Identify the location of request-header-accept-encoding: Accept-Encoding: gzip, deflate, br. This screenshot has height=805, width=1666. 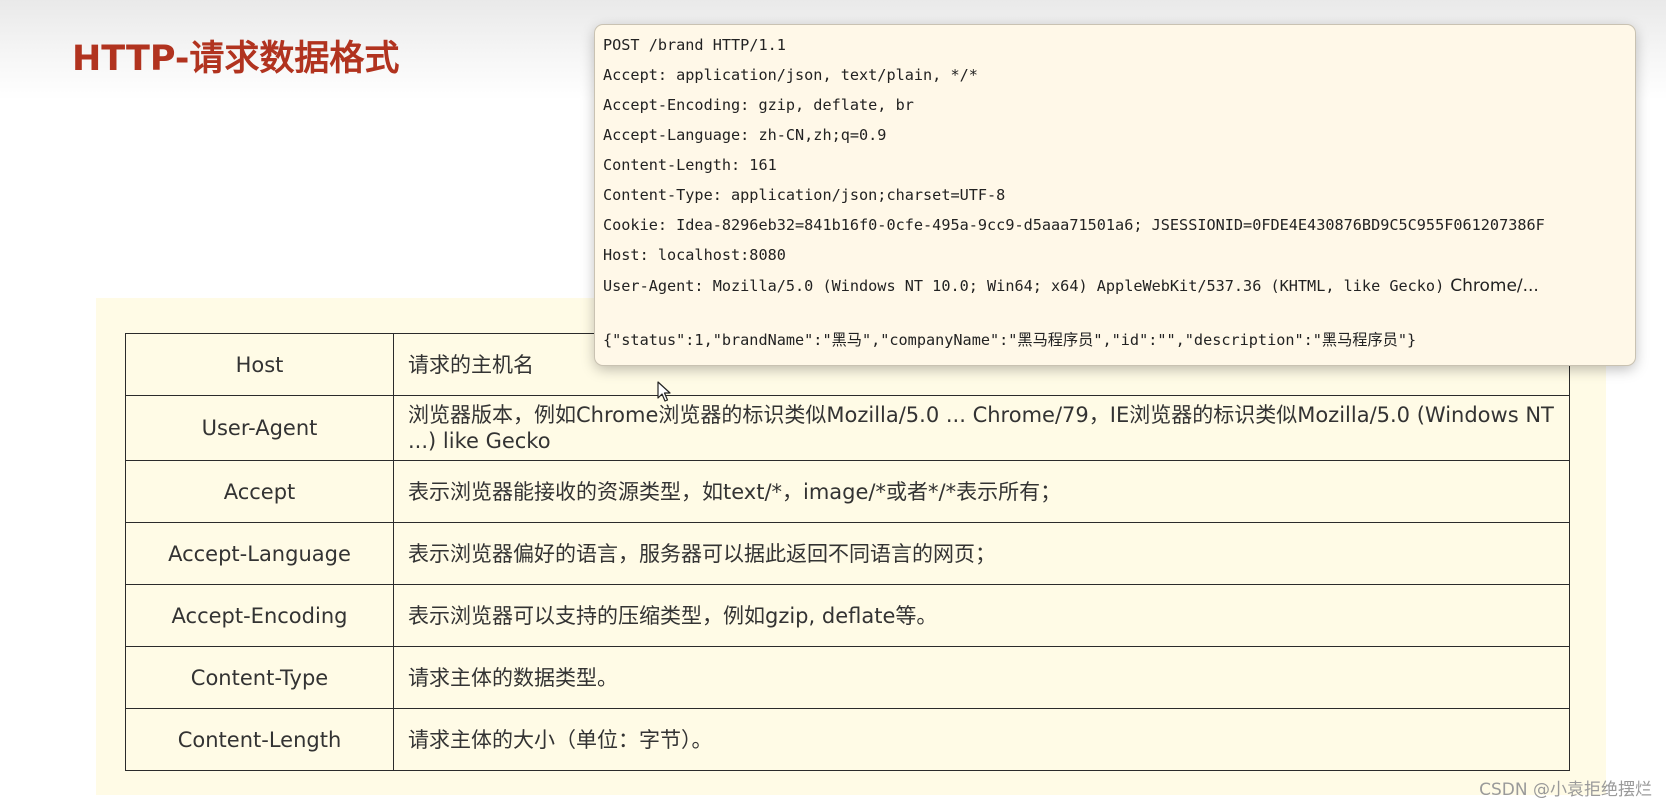
(758, 105).